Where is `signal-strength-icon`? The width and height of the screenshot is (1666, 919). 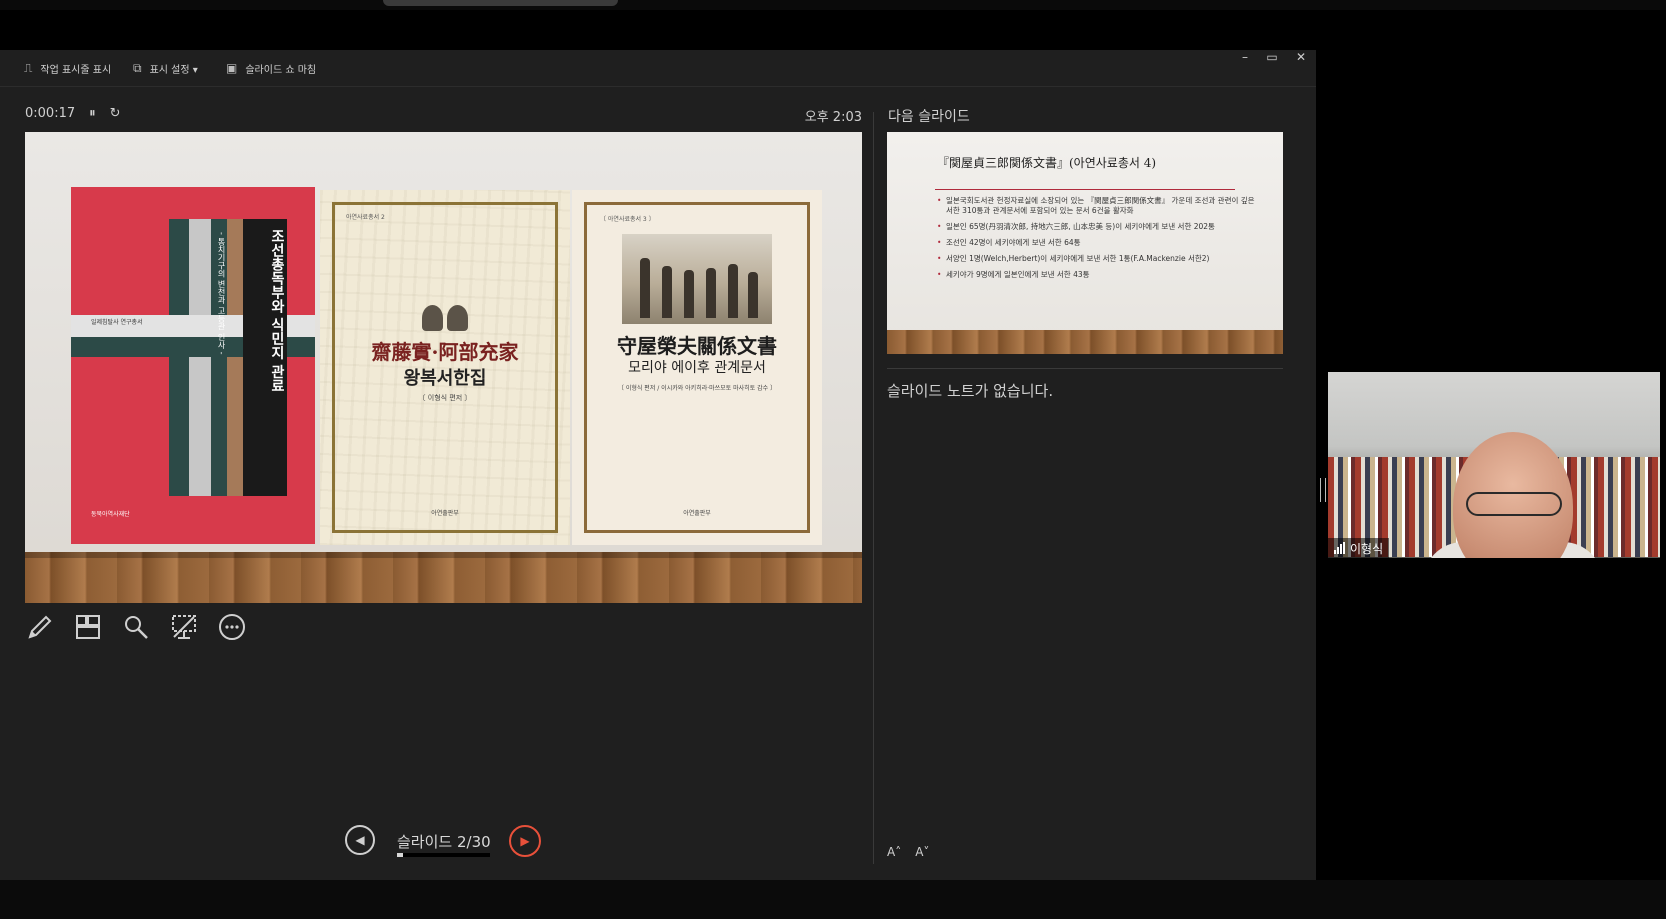
signal-strength-icon is located at coordinates (1339, 548).